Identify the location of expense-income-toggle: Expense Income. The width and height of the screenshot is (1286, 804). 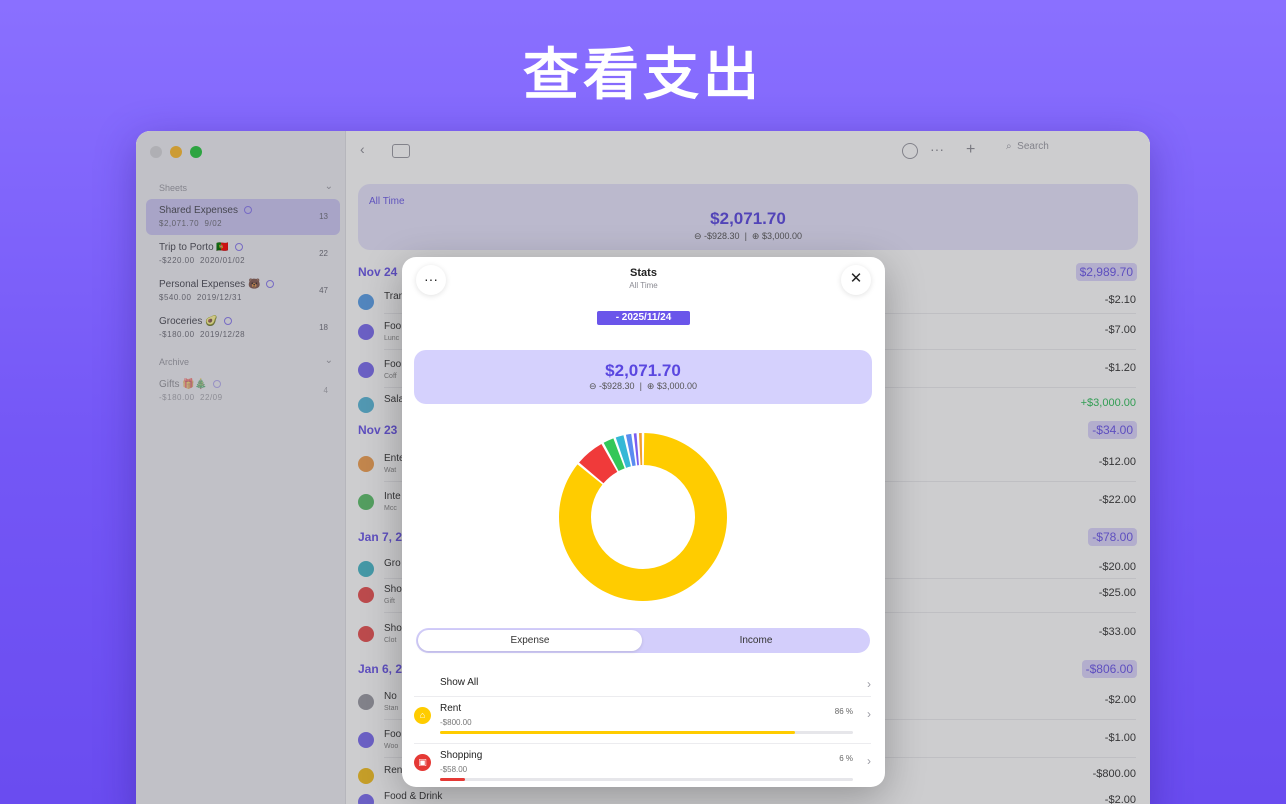
(643, 640).